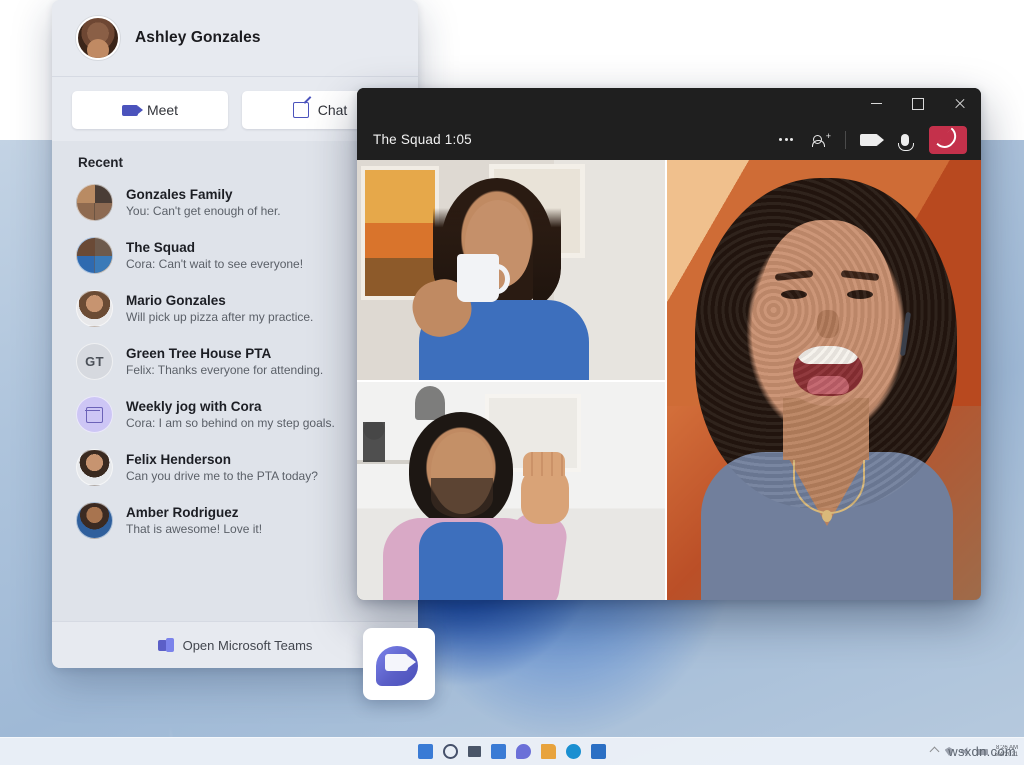  What do you see at coordinates (548, 751) in the screenshot?
I see `file-explorer-icon` at bounding box center [548, 751].